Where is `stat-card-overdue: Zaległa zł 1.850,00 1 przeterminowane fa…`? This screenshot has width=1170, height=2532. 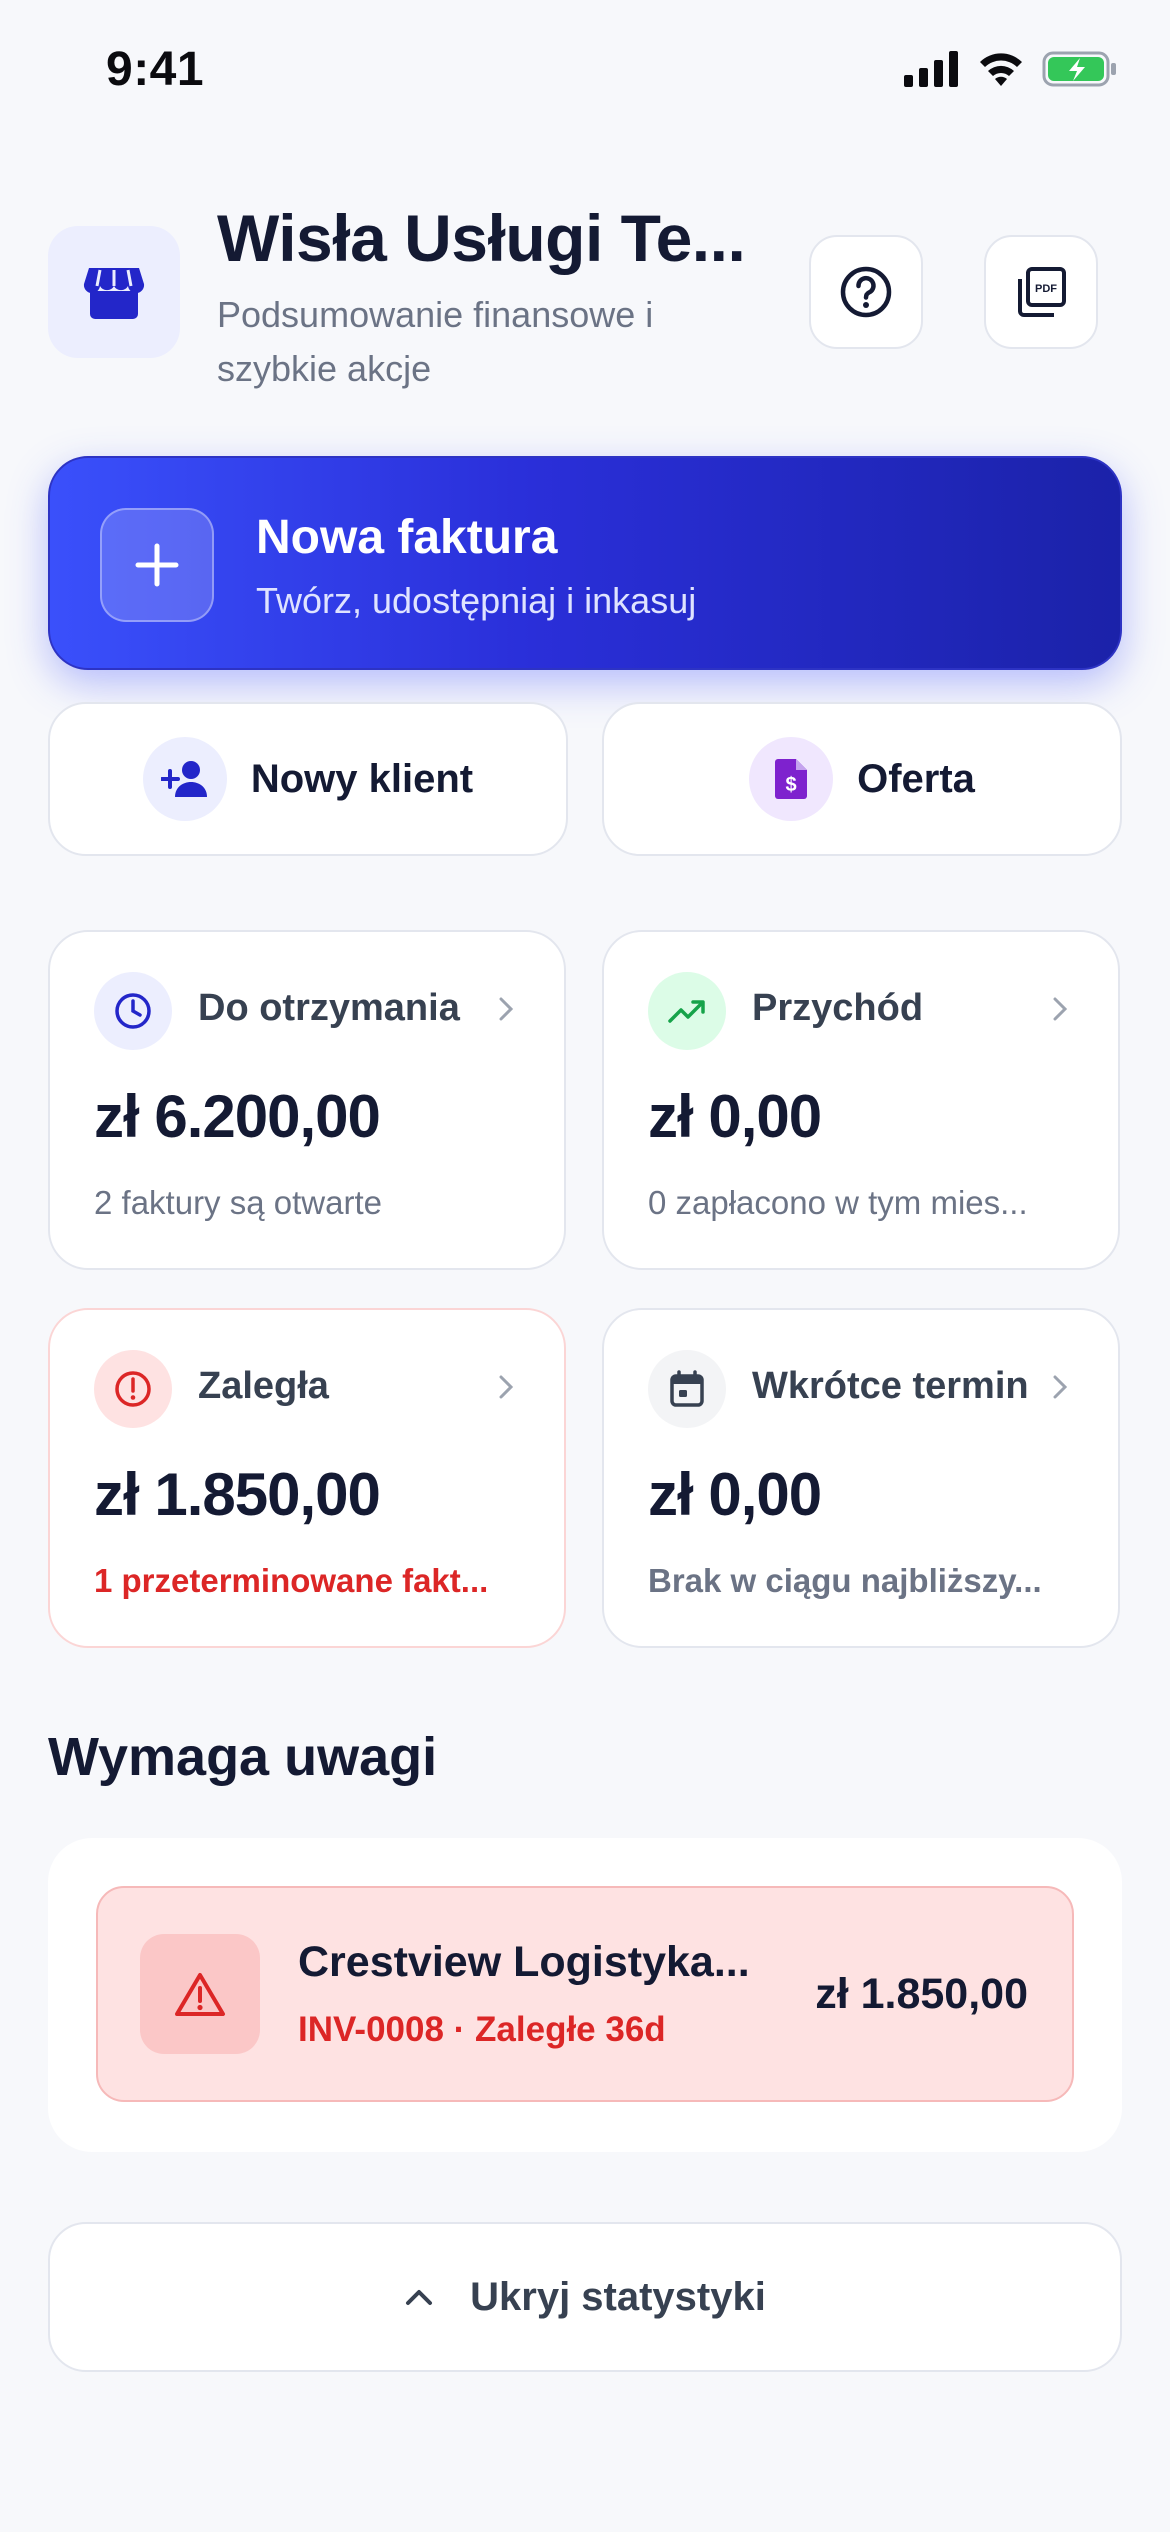
stat-card-overdue: Zaległa zł 1.850,00 1 przeterminowane fa… is located at coordinates (307, 1478).